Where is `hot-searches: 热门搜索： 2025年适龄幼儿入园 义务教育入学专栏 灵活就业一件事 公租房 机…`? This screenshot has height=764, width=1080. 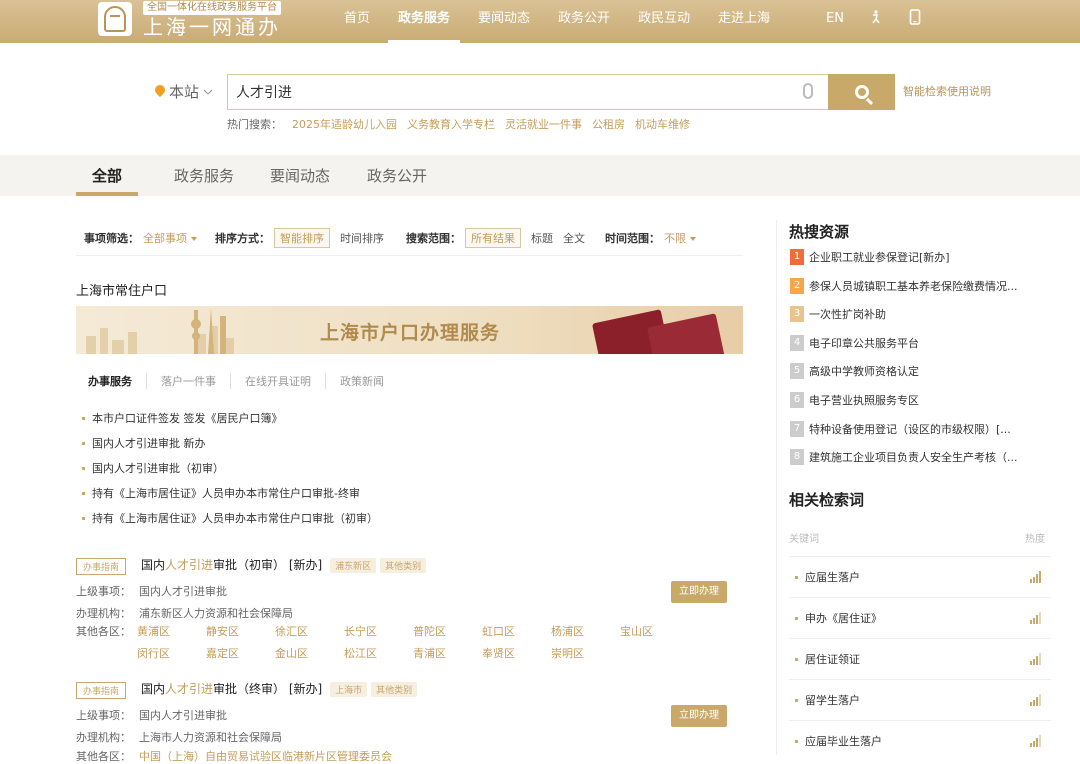 hot-searches: 热门搜索： 2025年适龄幼儿入园 义务教育入学专栏 灵活就业一件事 公租房 机… is located at coordinates (458, 124).